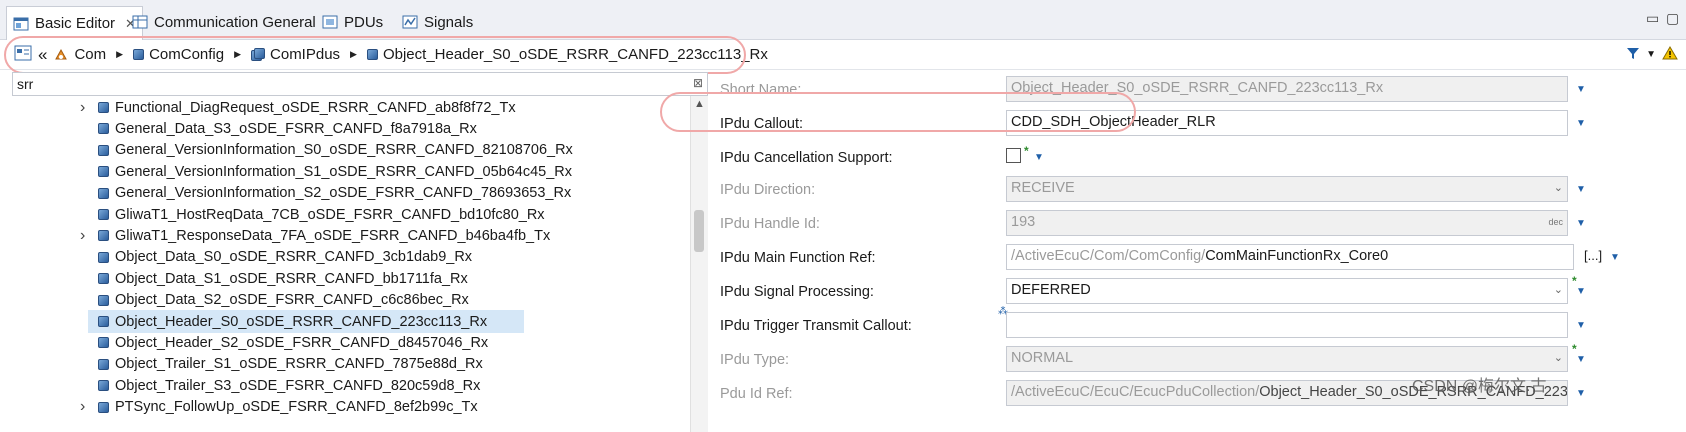 This screenshot has width=1686, height=432. I want to click on filter-icon, so click(1633, 54).